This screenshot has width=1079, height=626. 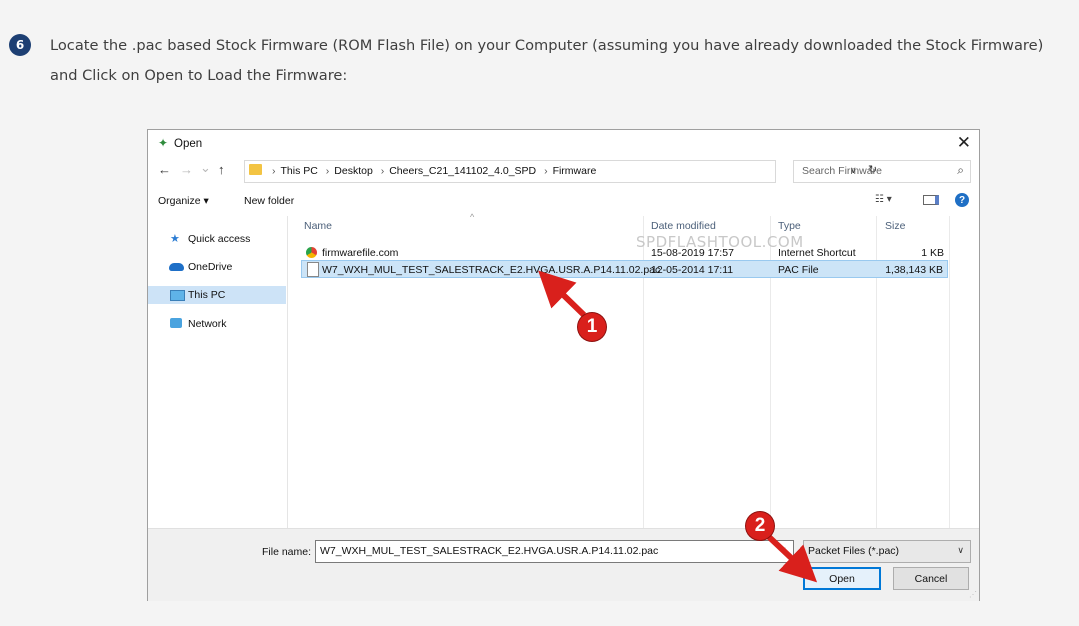 I want to click on dialog-title: Open, so click(x=188, y=144).